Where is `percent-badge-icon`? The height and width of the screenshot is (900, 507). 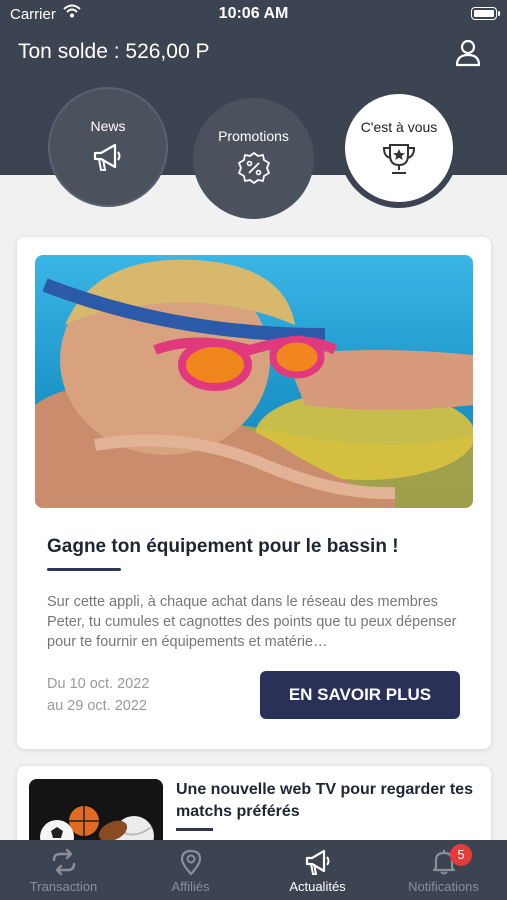 percent-badge-icon is located at coordinates (253, 168).